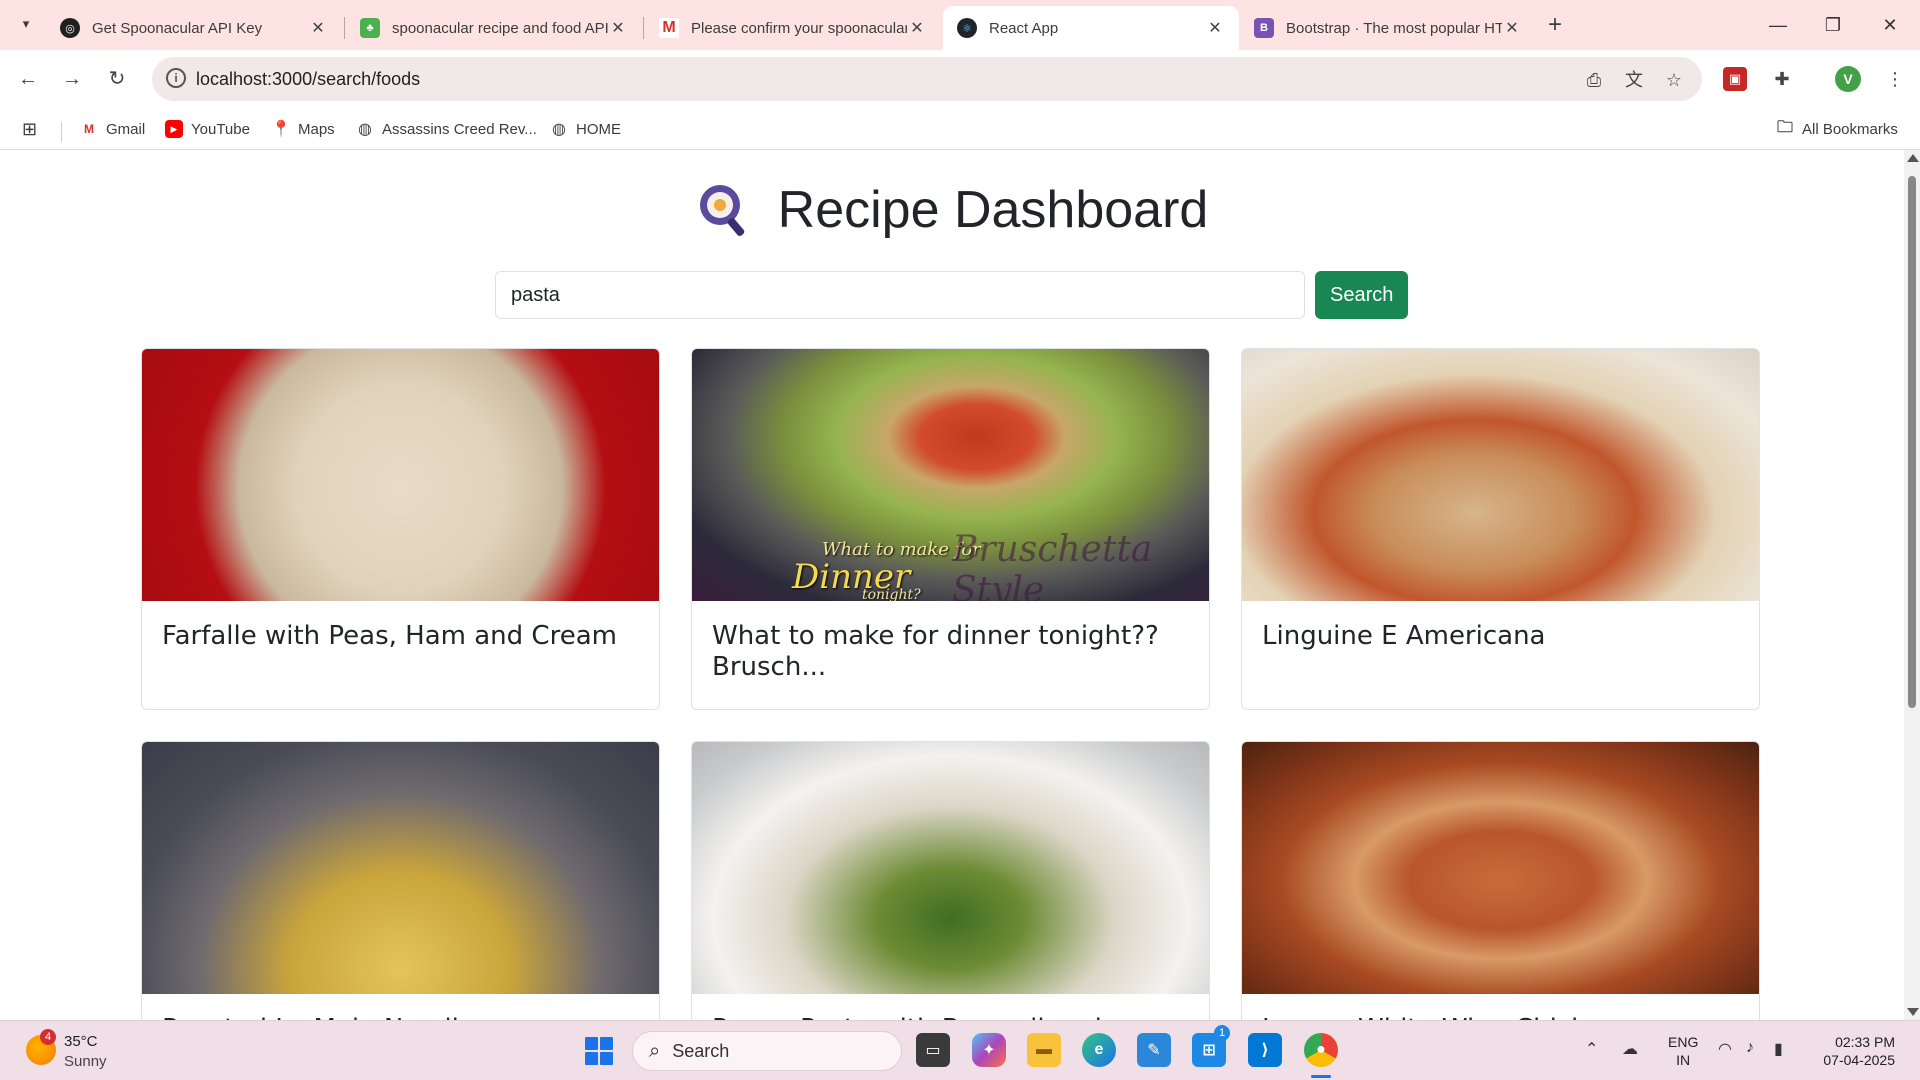  What do you see at coordinates (1855, 1051) in the screenshot?
I see `system-clock: 02:33 PM 07-04-2025` at bounding box center [1855, 1051].